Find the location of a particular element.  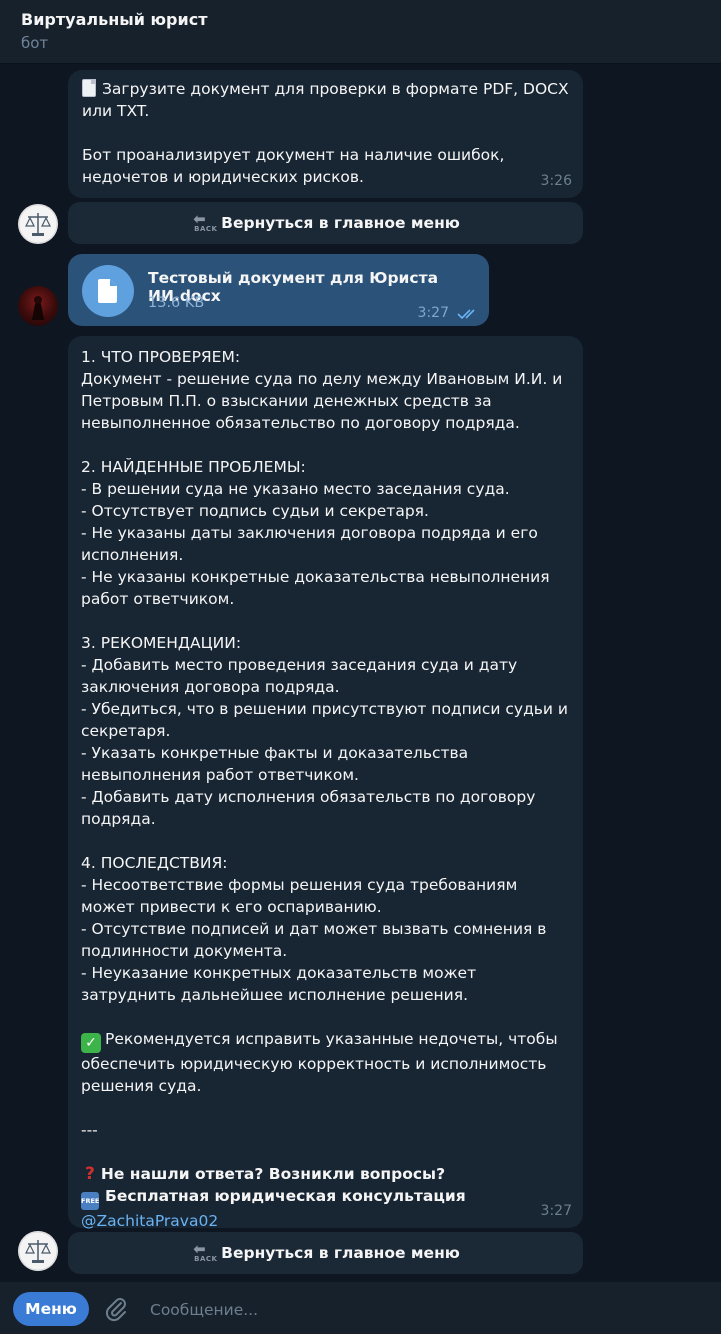

file-size: 13.6 KB is located at coordinates (176, 303).